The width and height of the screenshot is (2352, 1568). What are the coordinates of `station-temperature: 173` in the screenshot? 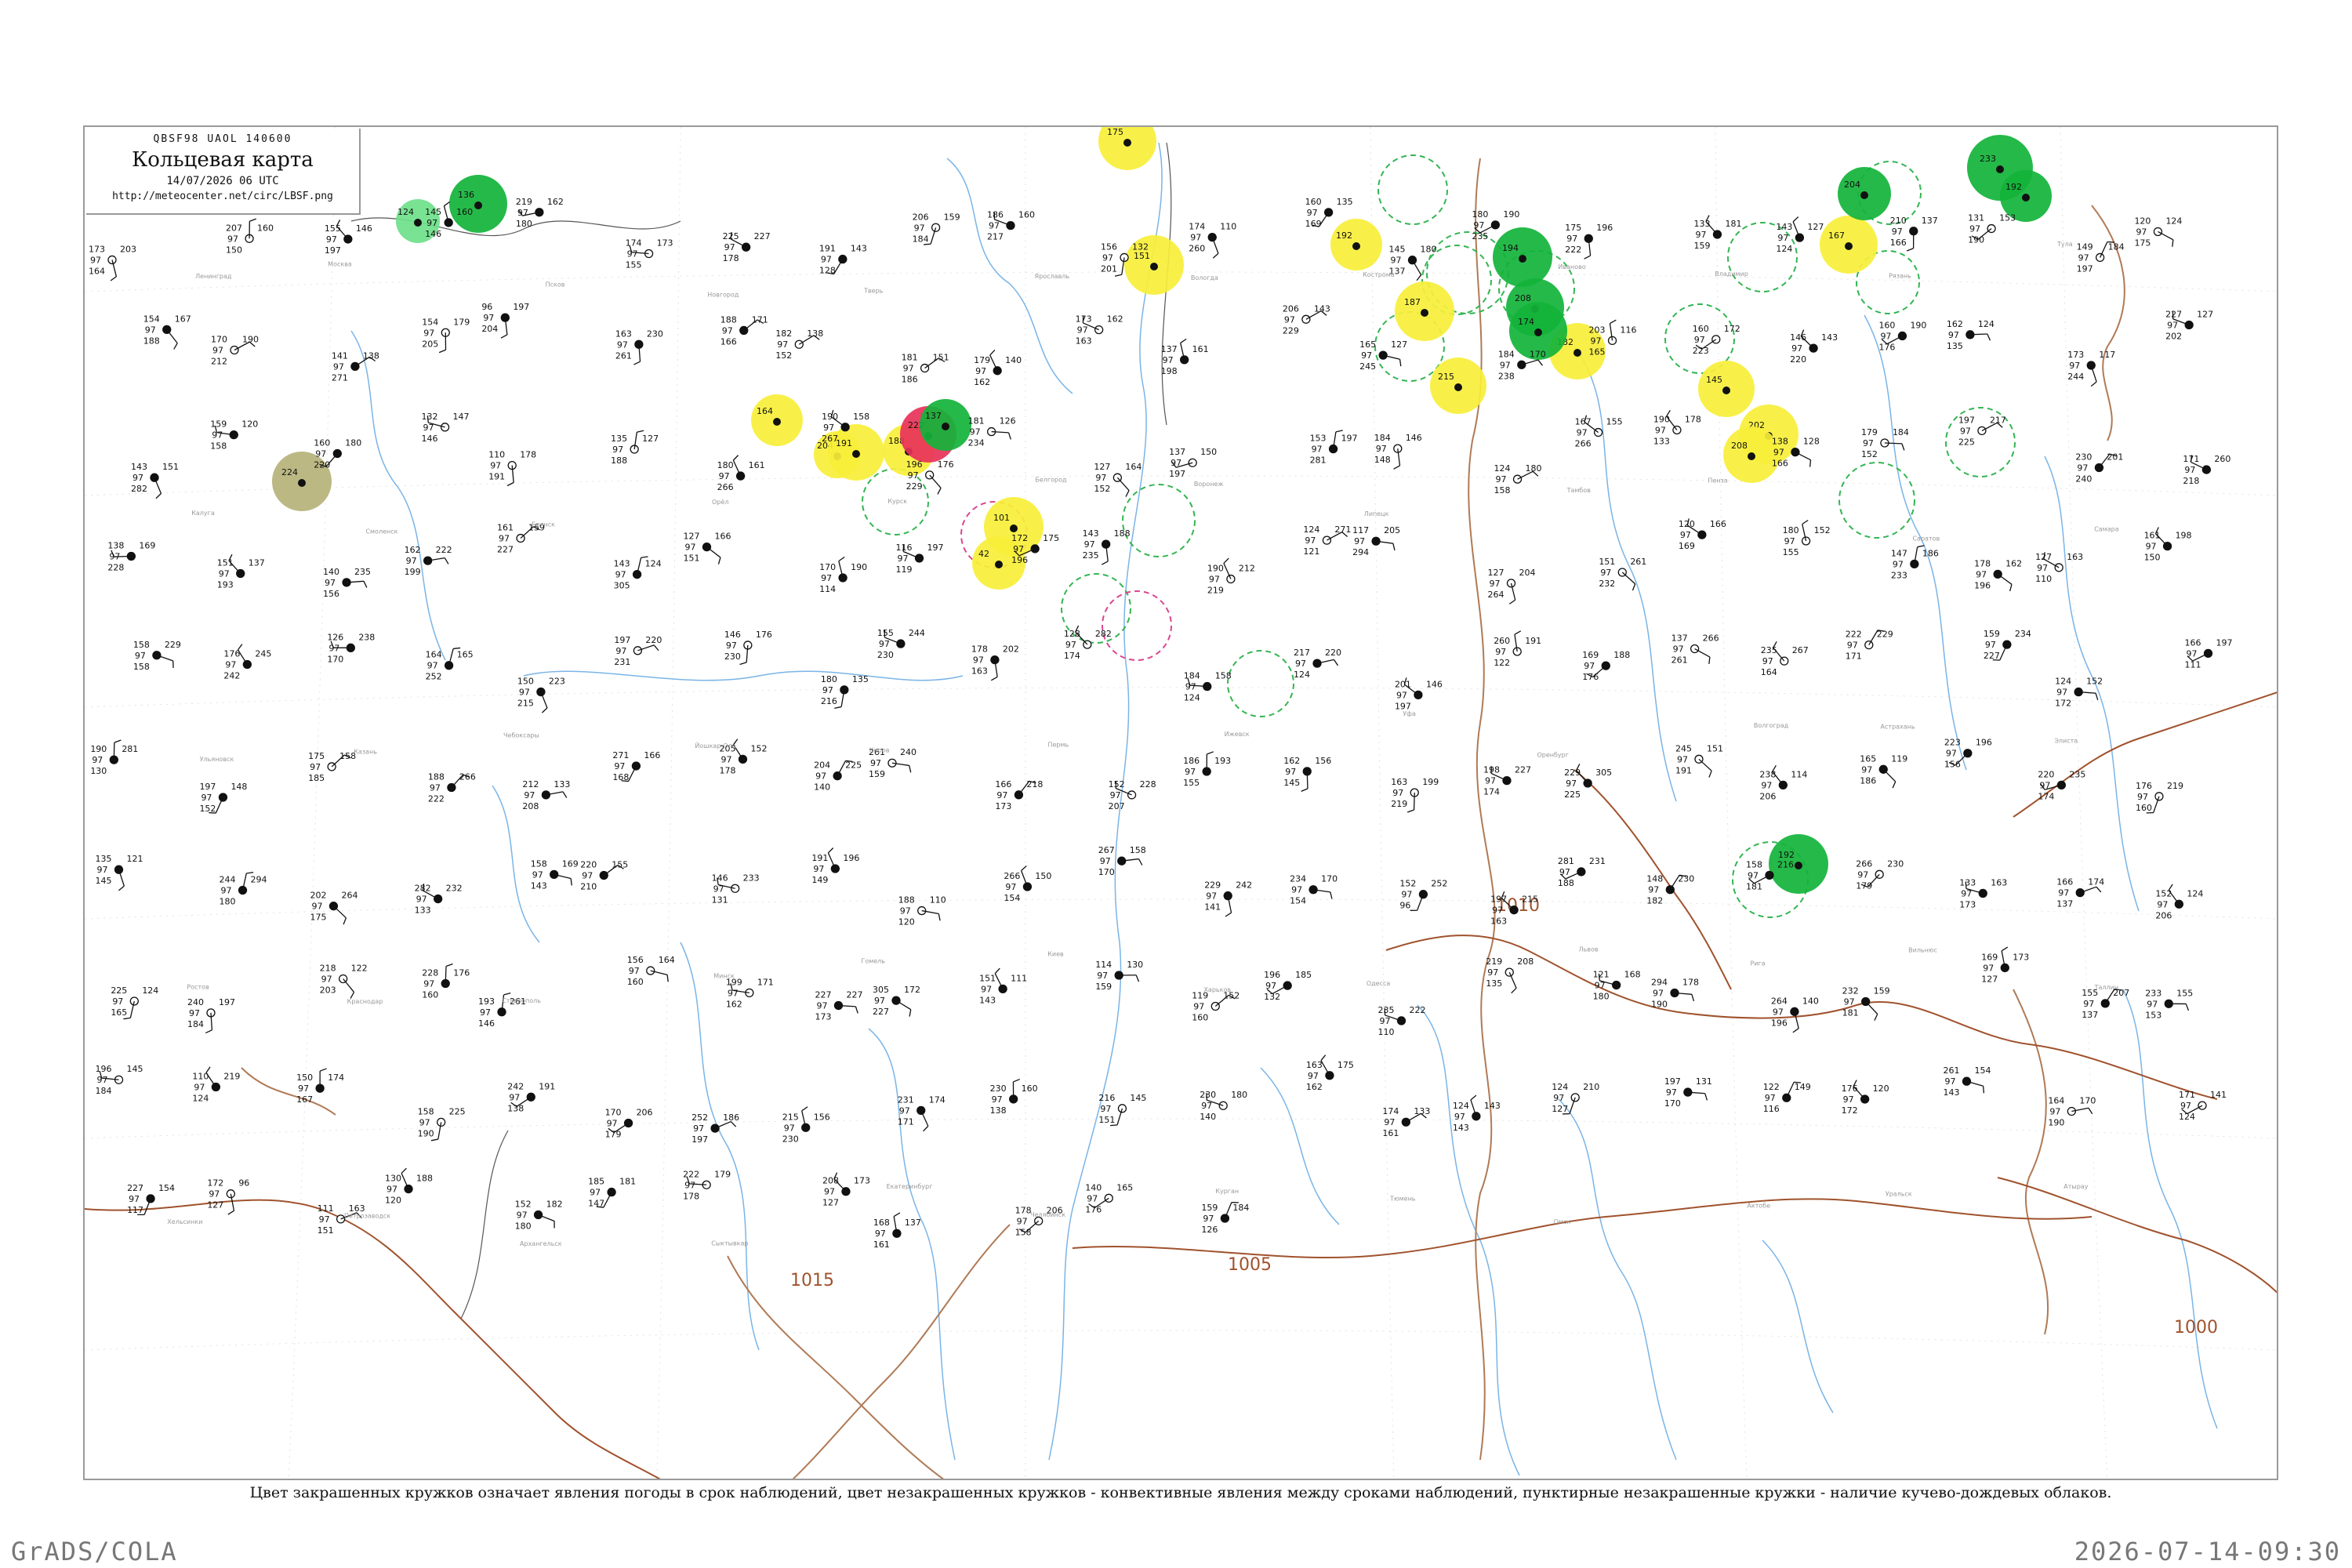 It's located at (2075, 355).